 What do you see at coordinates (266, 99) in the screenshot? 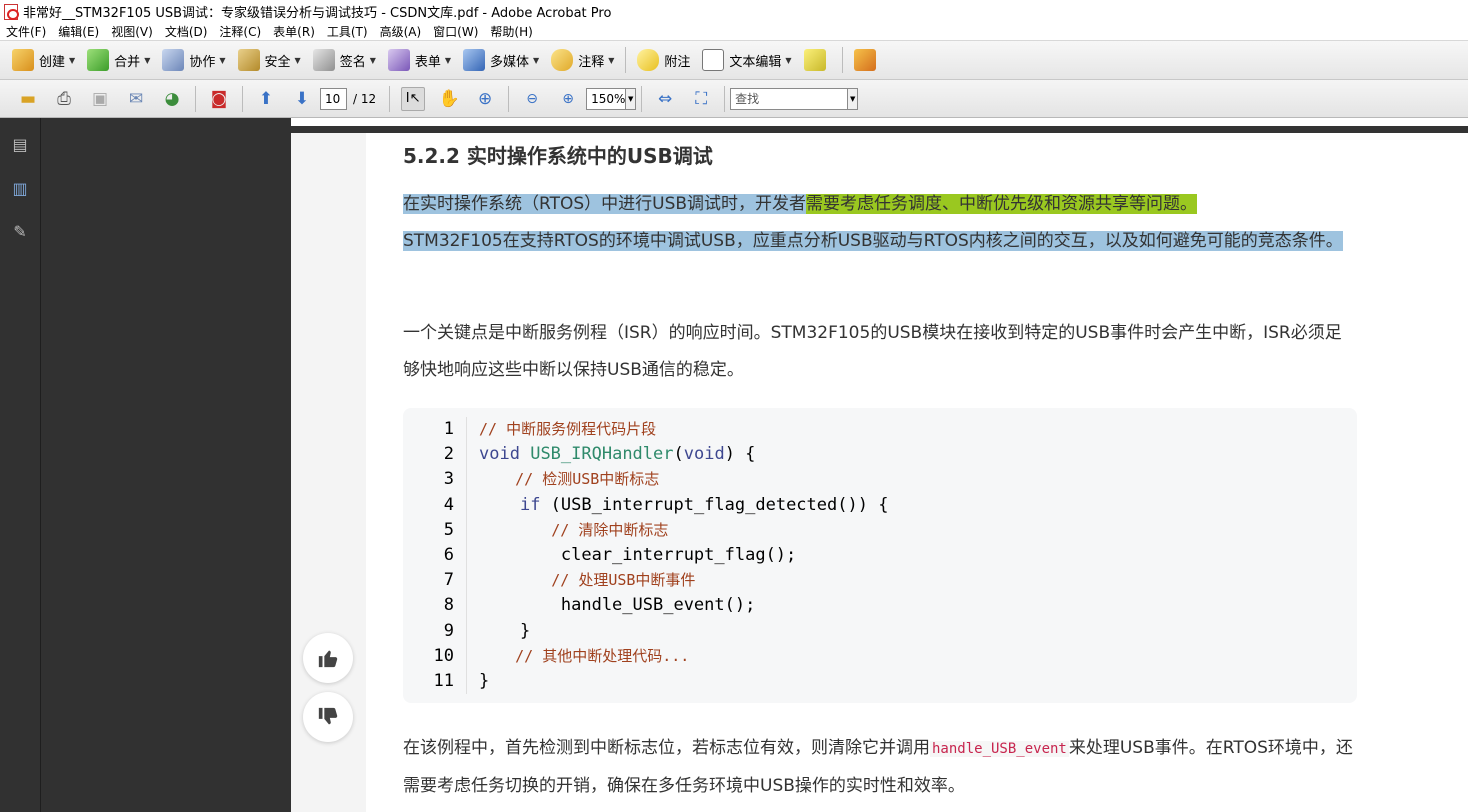
I see `previous-page-icon: ⬆` at bounding box center [266, 99].